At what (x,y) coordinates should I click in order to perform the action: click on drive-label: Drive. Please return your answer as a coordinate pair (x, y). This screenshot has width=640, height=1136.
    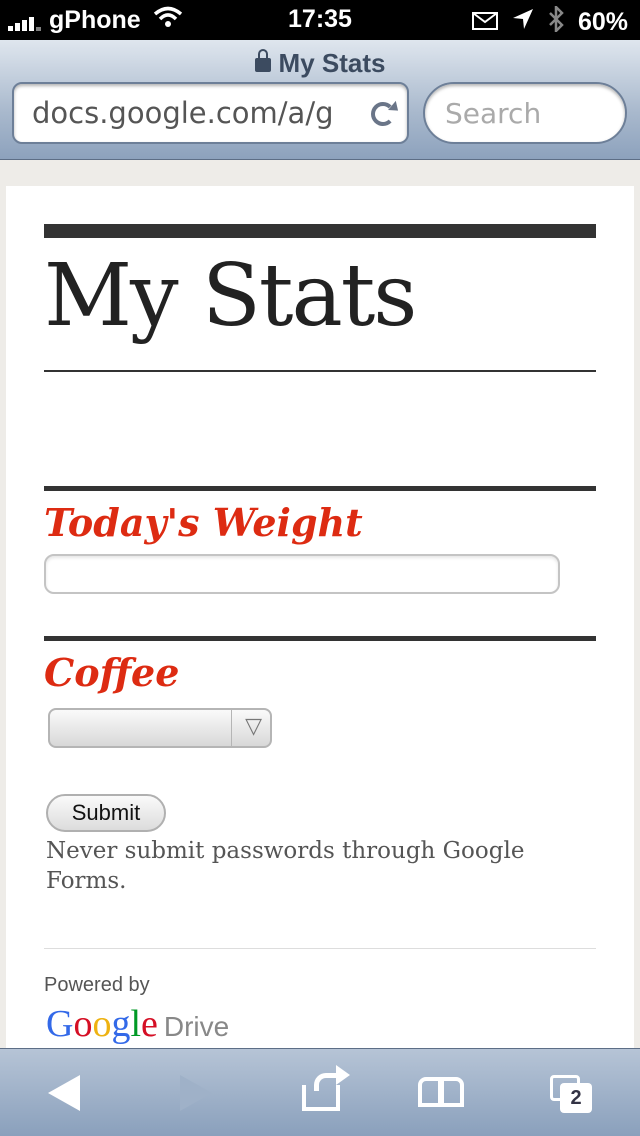
    Looking at the image, I should click on (196, 1026).